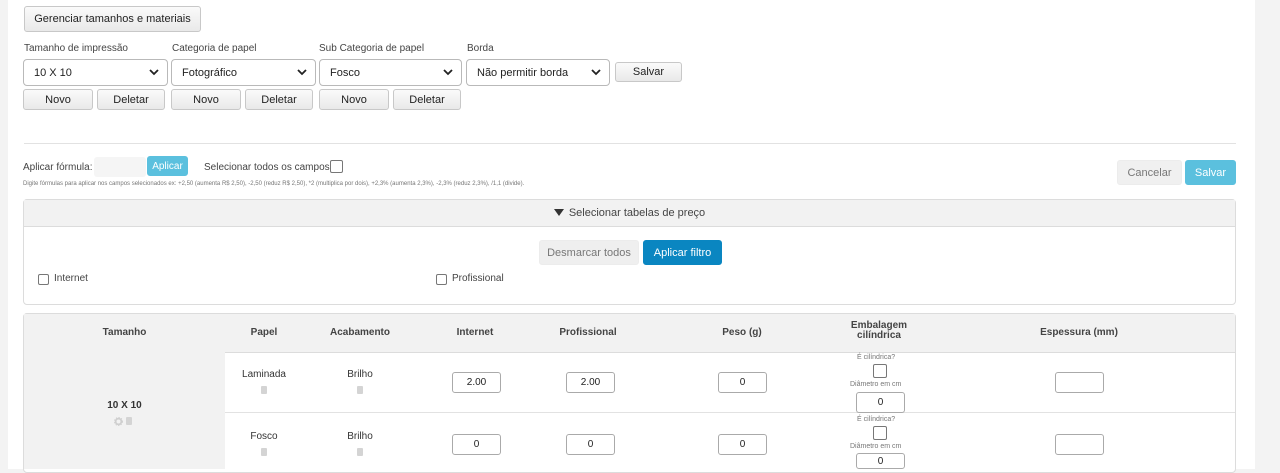 The width and height of the screenshot is (1280, 473). Describe the element at coordinates (682, 252) in the screenshot. I see `apply-filter-button: Aplicar filtro` at that location.